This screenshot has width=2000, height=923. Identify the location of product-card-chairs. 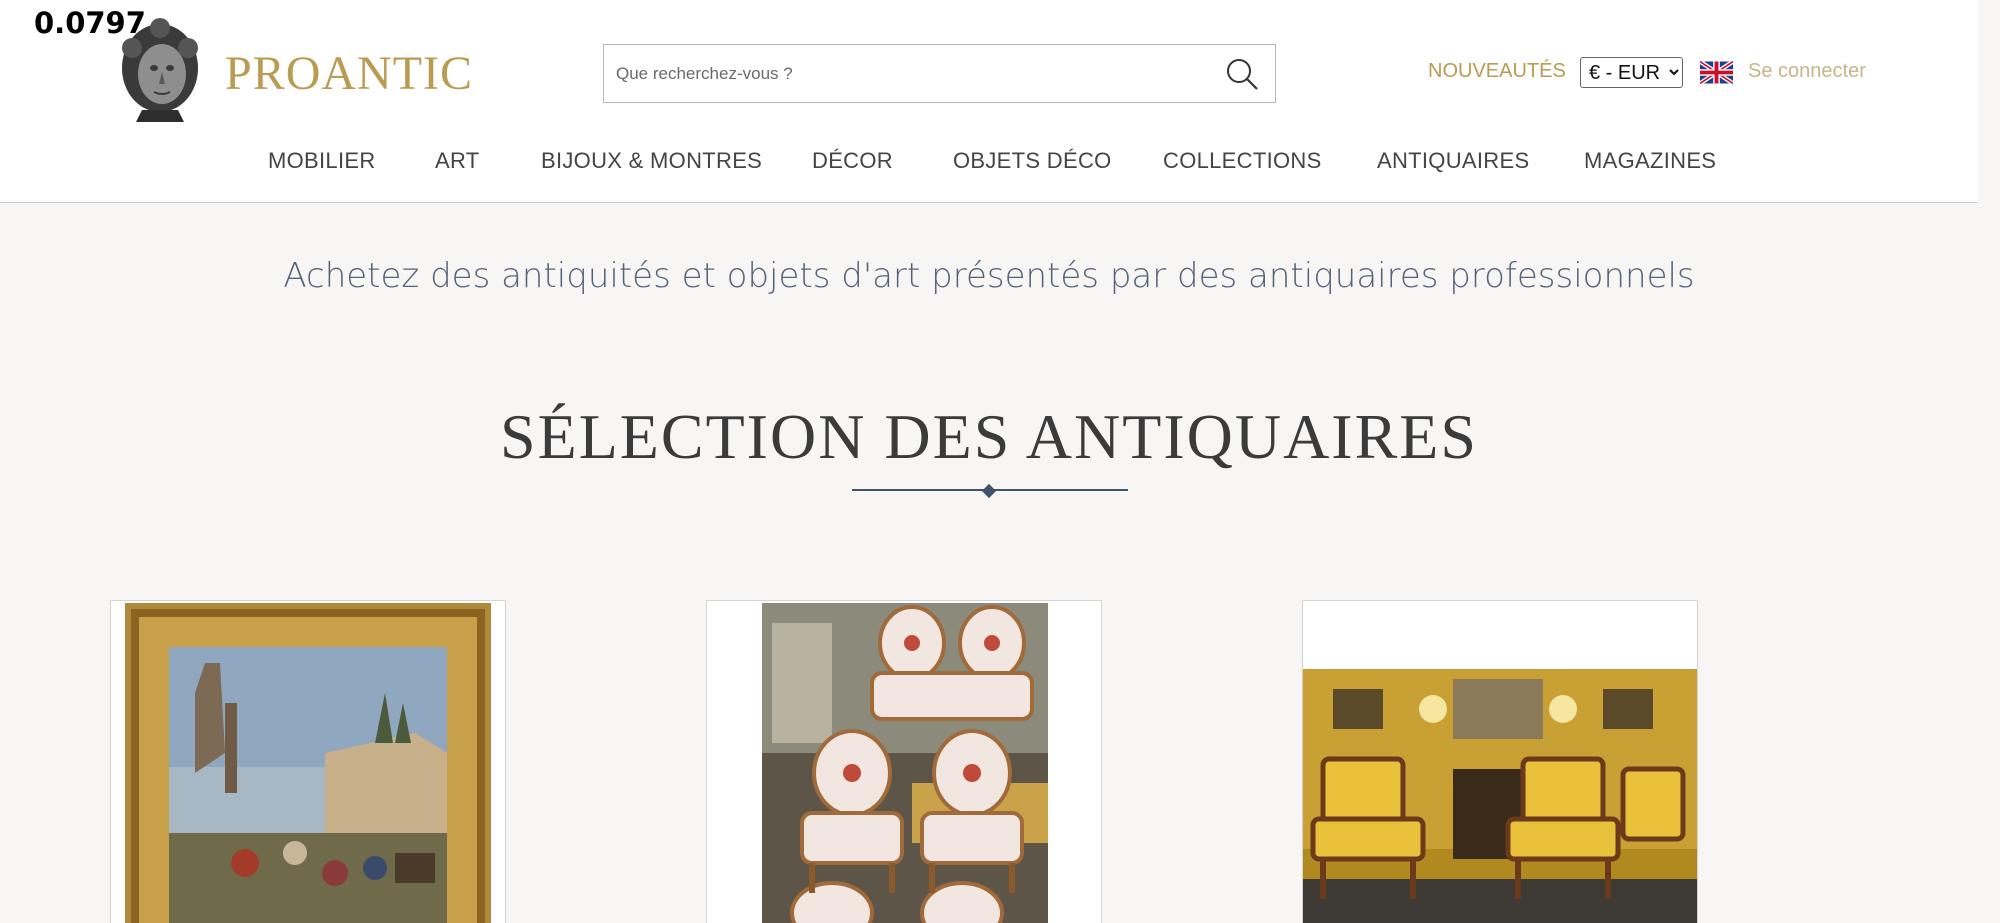
(904, 761).